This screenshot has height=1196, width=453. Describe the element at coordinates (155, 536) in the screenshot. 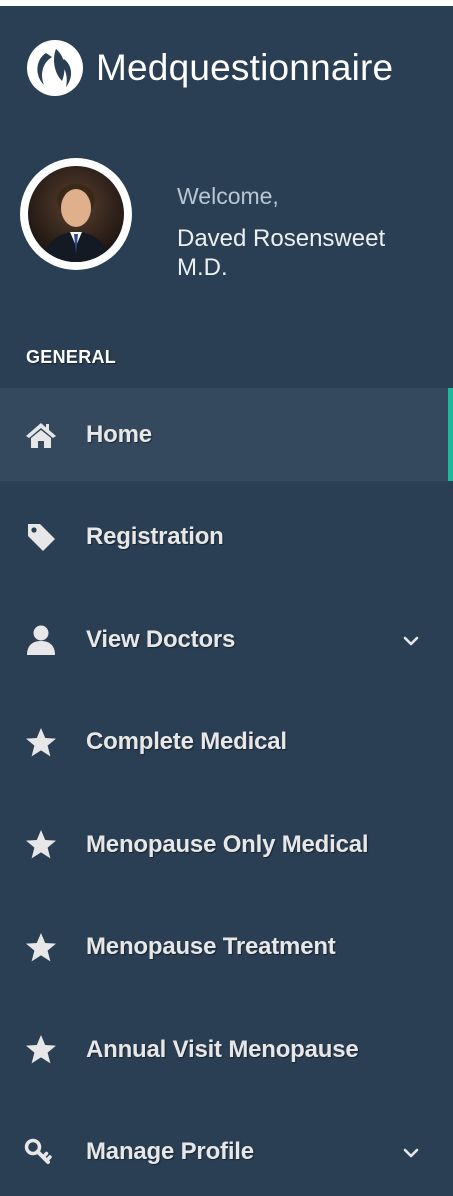

I see `sidebar-item-label: Registration` at that location.